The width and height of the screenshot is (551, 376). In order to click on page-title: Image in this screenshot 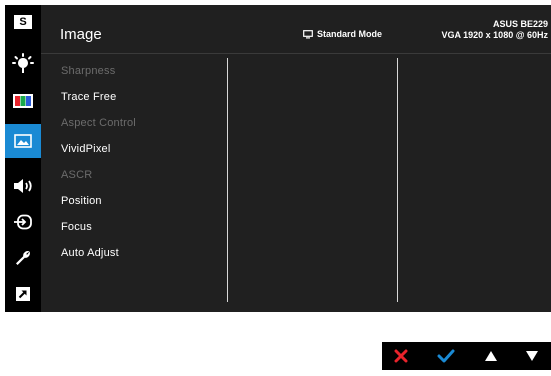, I will do `click(81, 34)`.